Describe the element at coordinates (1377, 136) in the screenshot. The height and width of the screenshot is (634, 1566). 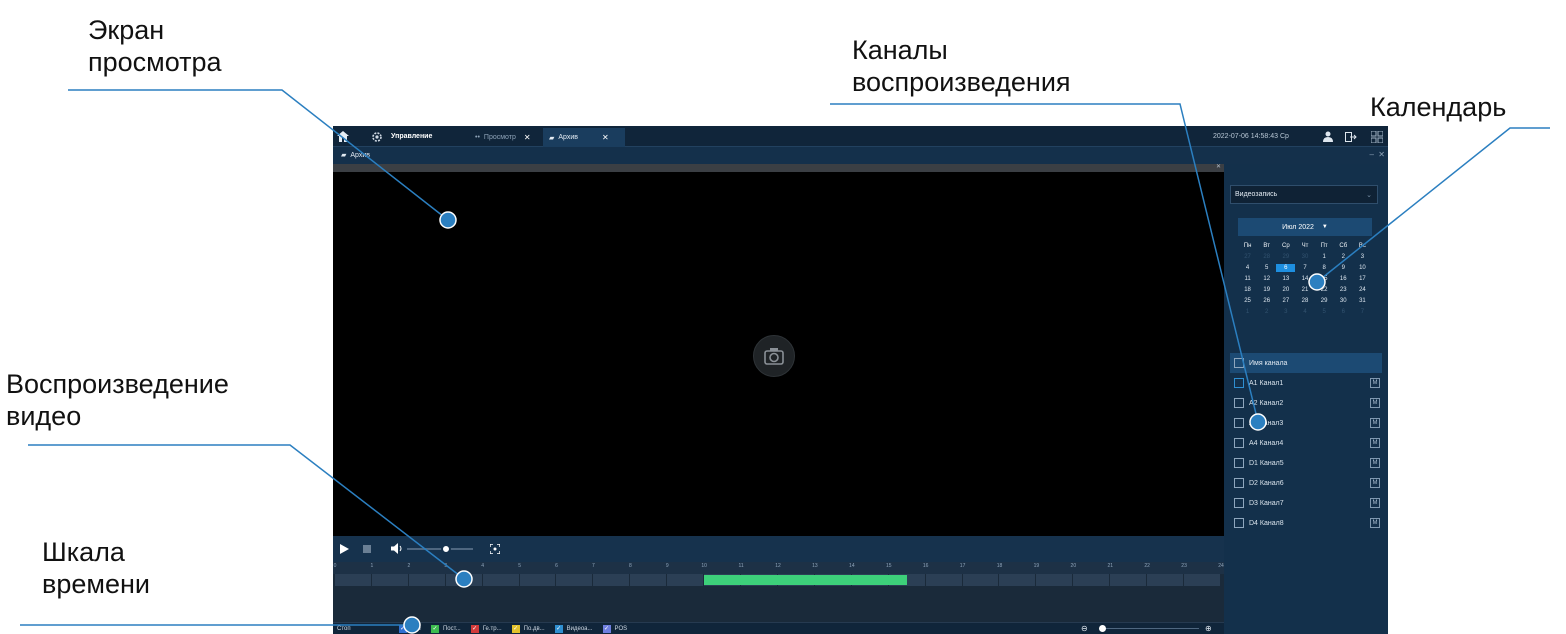
I see `grid-icon` at that location.